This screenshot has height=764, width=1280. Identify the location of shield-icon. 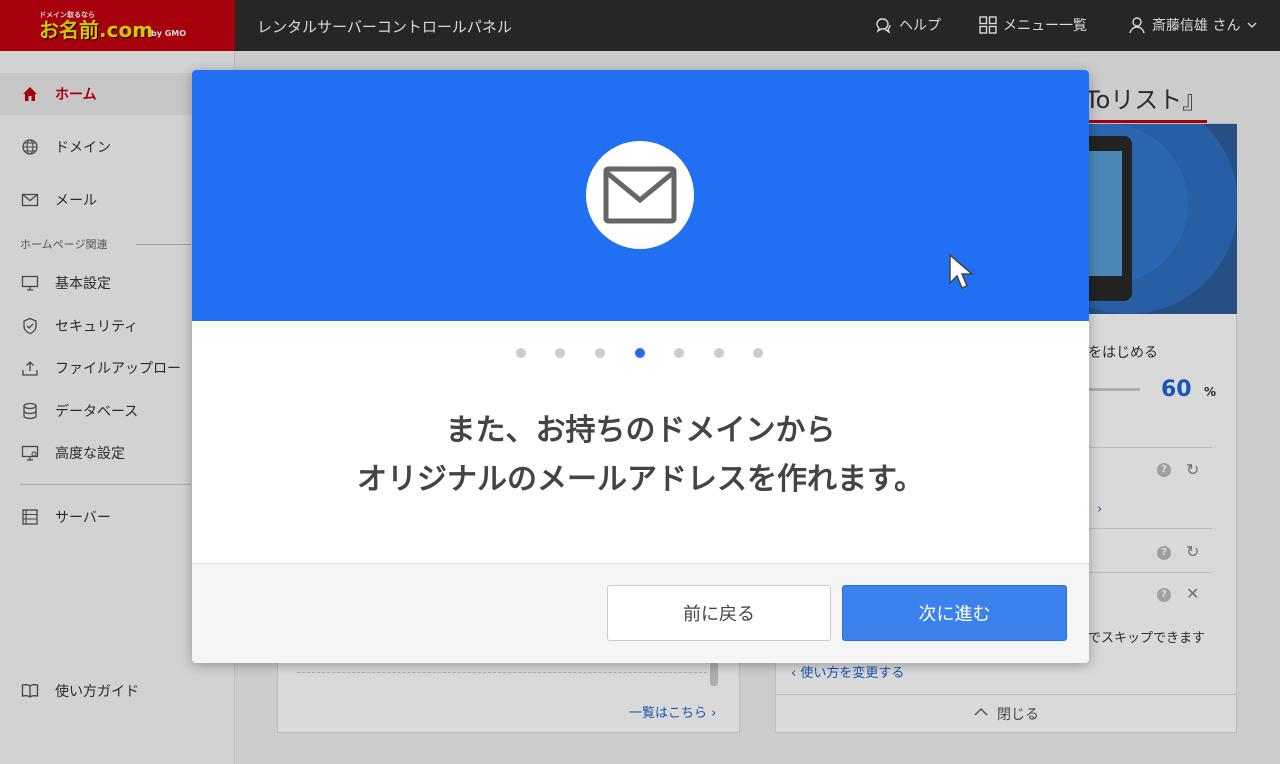
(30, 326).